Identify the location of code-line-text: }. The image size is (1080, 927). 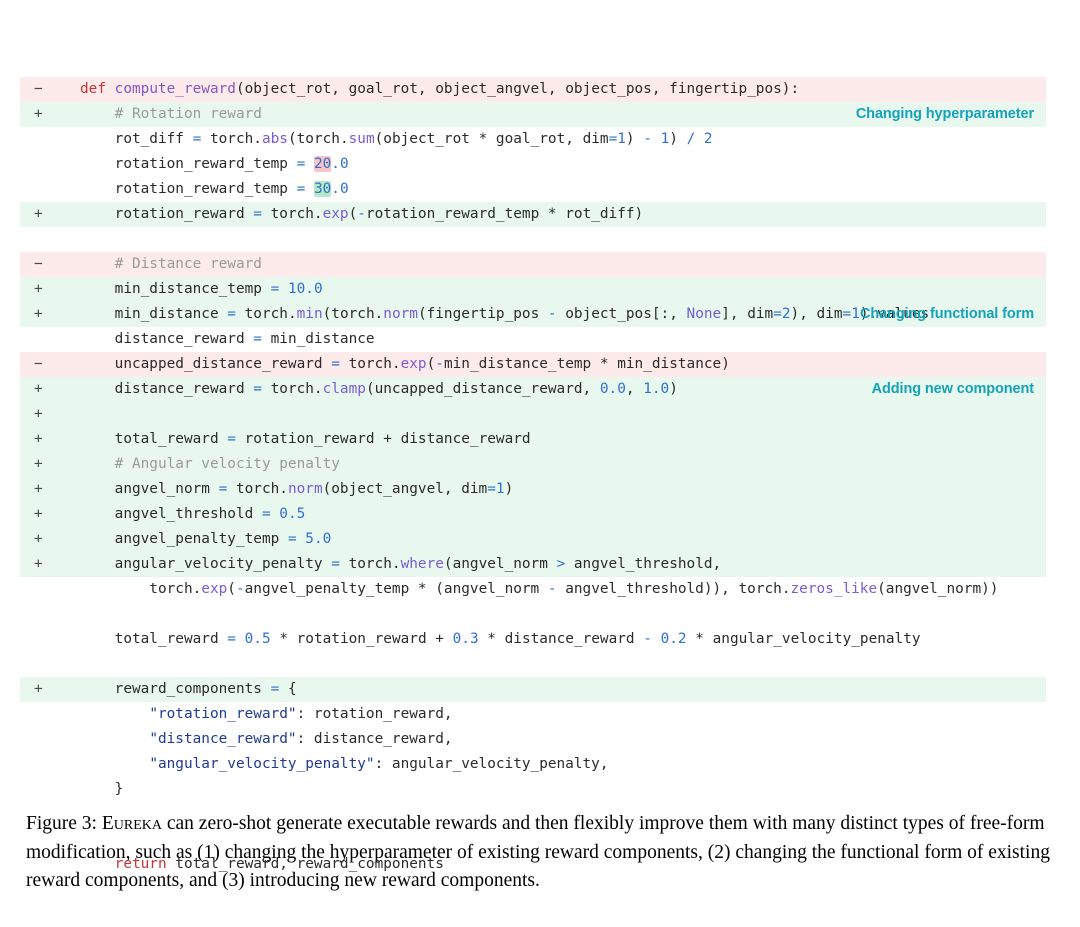
(102, 789).